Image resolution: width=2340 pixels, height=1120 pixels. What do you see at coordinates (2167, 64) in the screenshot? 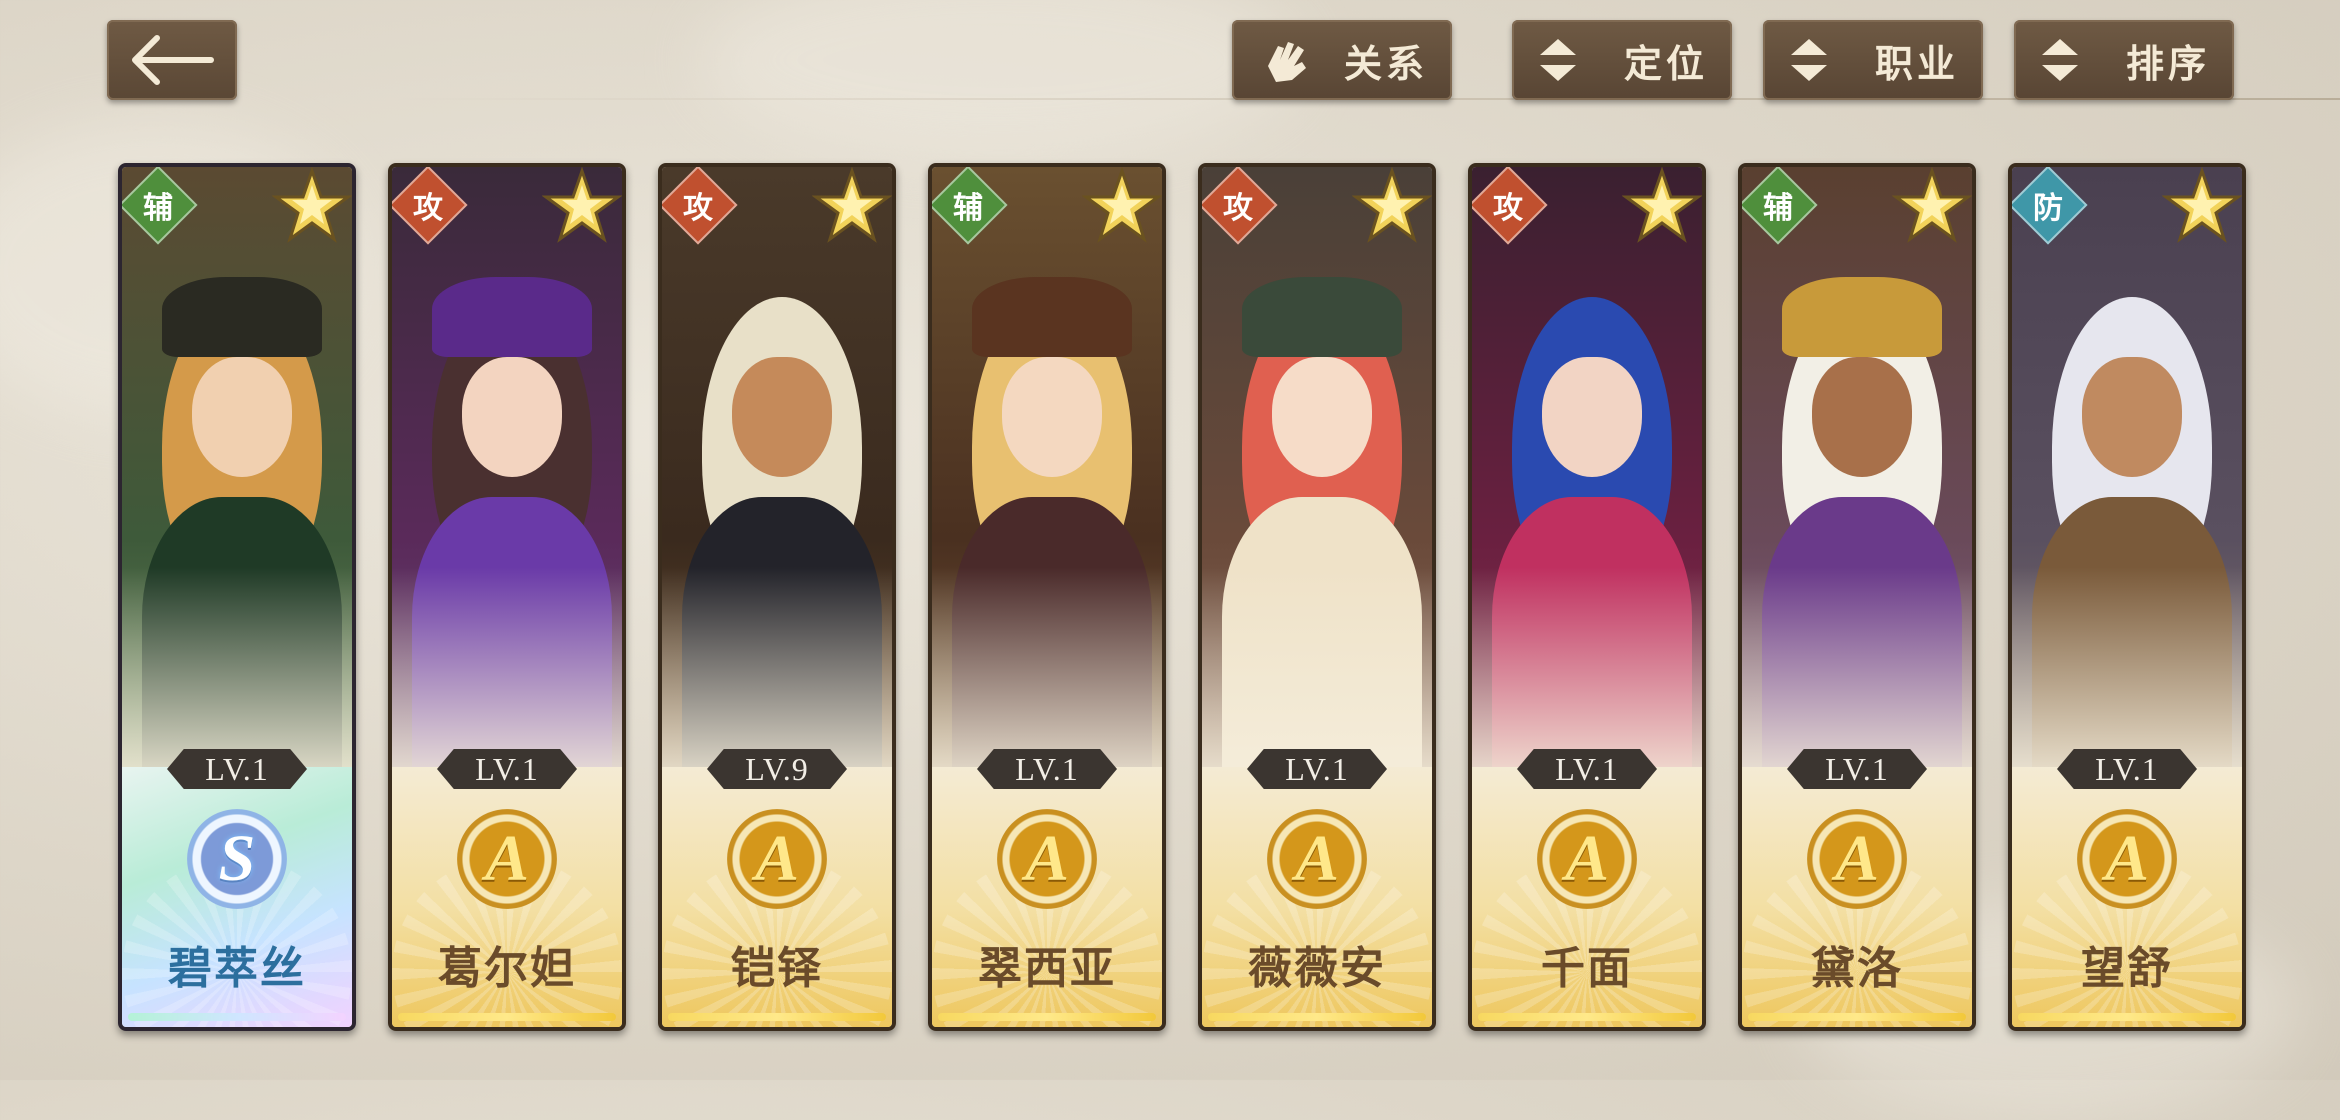
I see `sort-label: 排序` at bounding box center [2167, 64].